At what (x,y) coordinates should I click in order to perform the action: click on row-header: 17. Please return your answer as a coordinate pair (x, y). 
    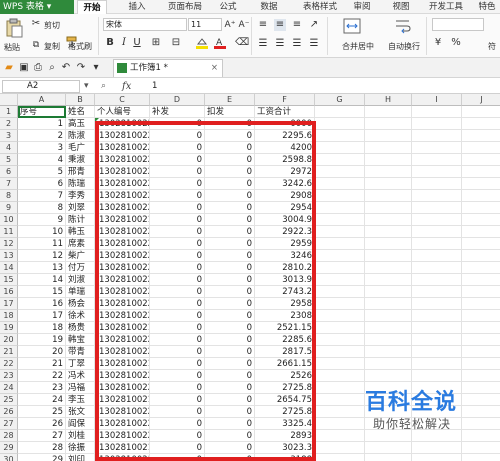
    Looking at the image, I should click on (9, 304).